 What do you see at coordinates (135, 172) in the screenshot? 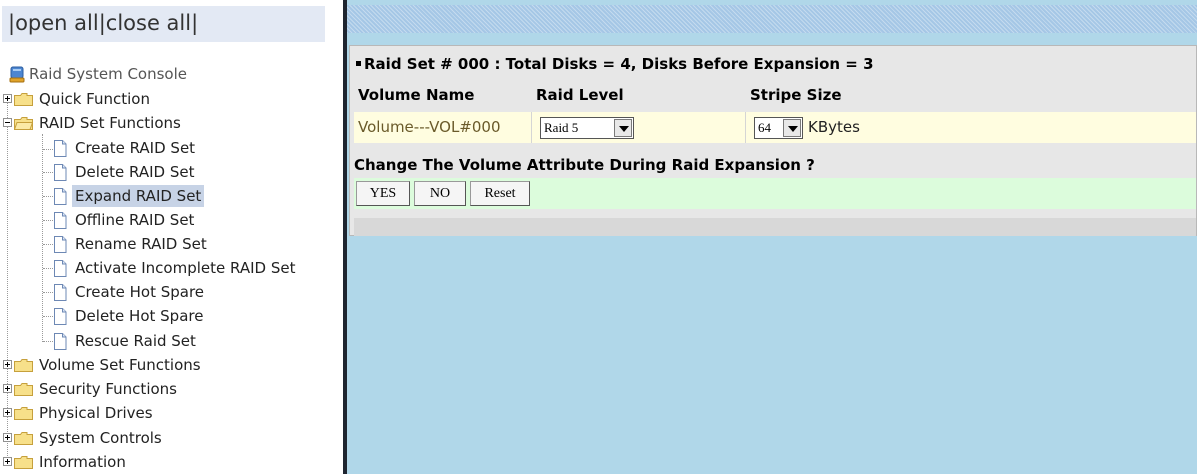
I see `tree-item-label: Delete RAID Set` at bounding box center [135, 172].